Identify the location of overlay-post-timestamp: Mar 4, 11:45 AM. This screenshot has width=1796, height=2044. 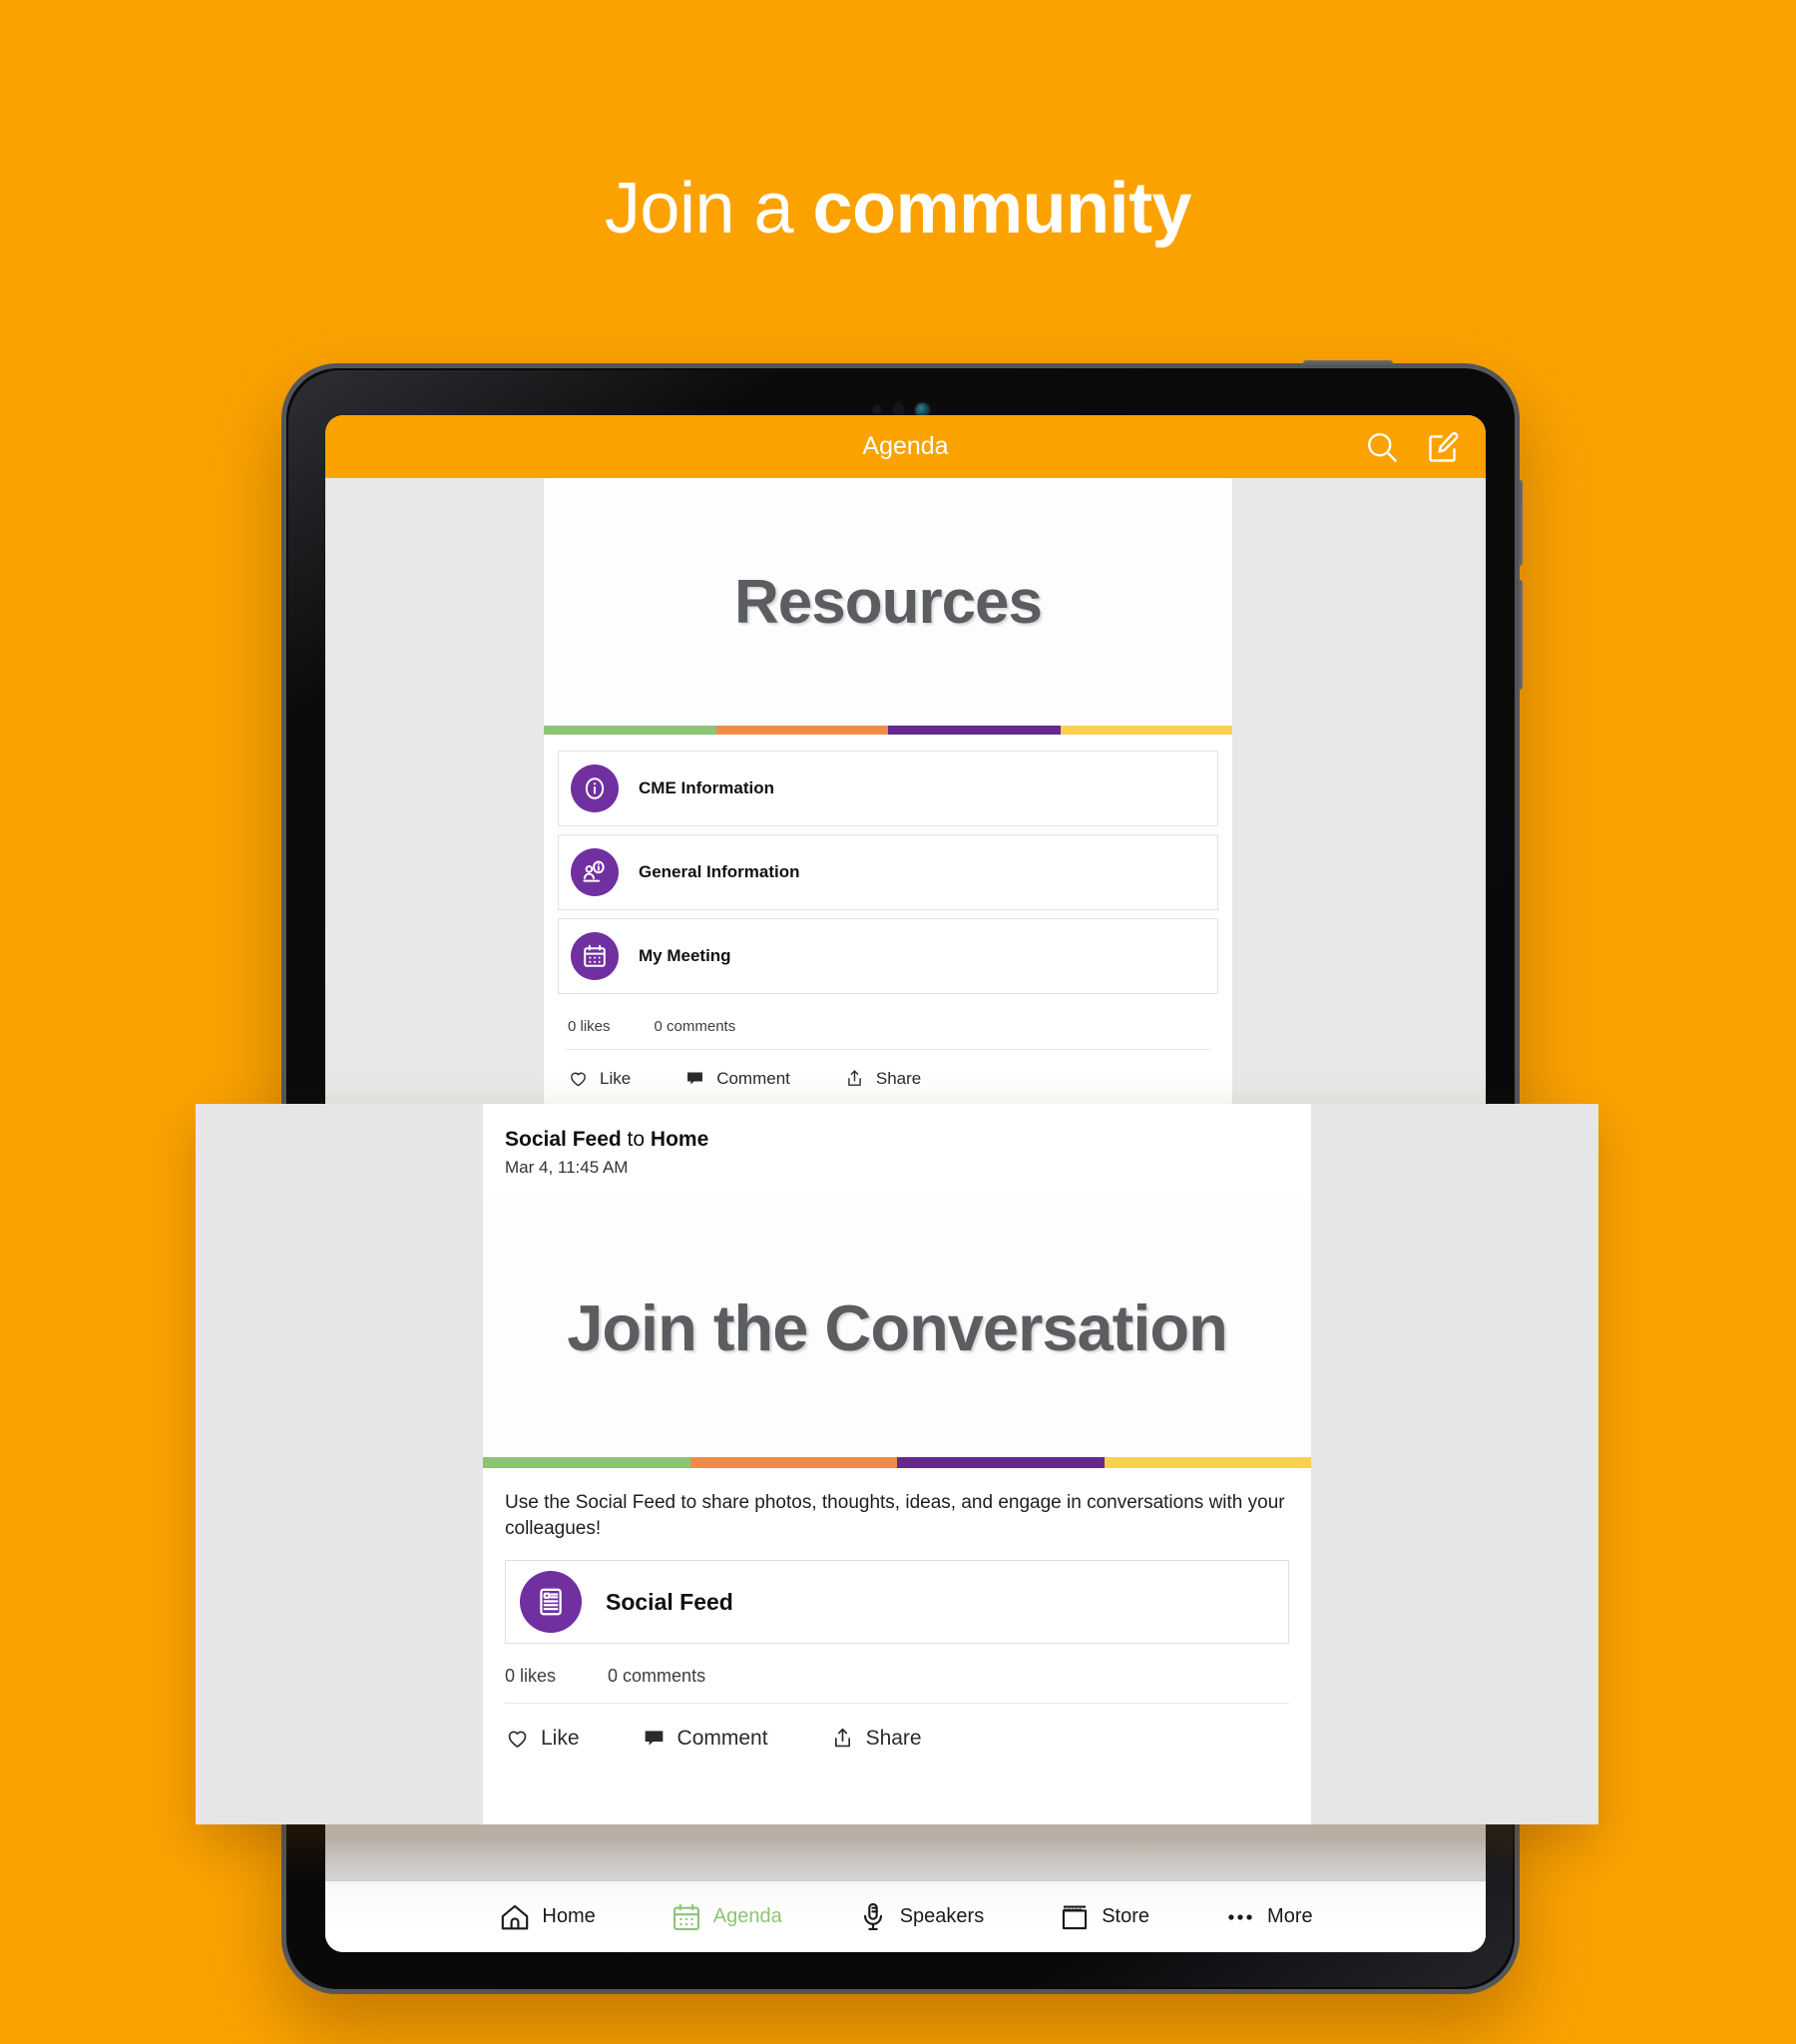
(567, 1167).